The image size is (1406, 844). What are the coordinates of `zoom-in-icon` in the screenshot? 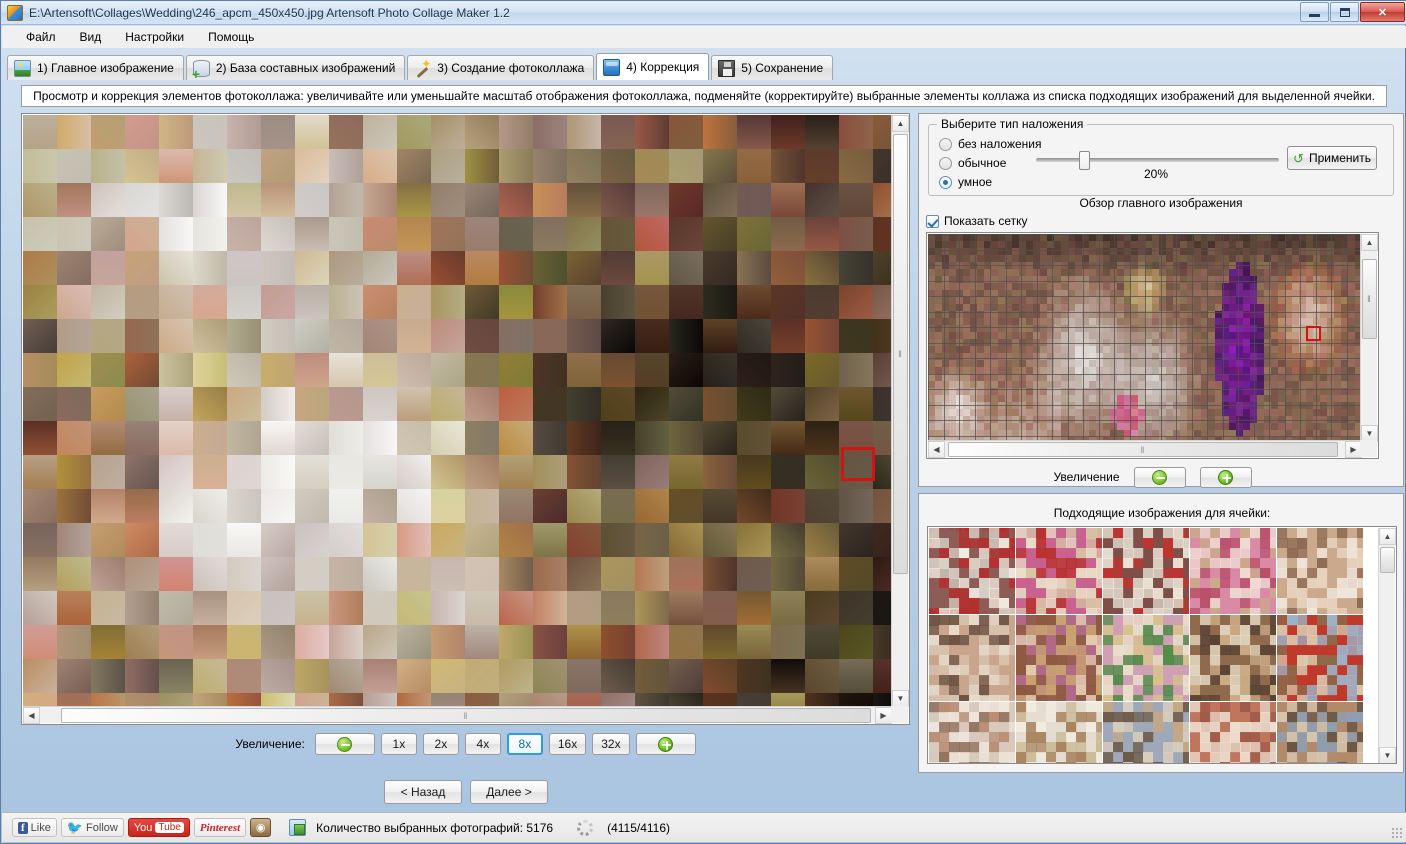 It's located at (666, 744).